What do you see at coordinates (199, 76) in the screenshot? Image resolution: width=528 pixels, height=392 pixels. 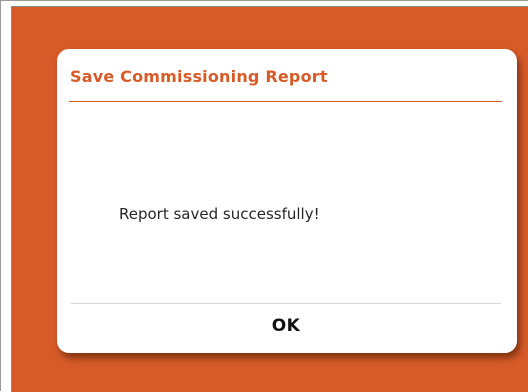 I see `dialog-title: Save Commissioning Report` at bounding box center [199, 76].